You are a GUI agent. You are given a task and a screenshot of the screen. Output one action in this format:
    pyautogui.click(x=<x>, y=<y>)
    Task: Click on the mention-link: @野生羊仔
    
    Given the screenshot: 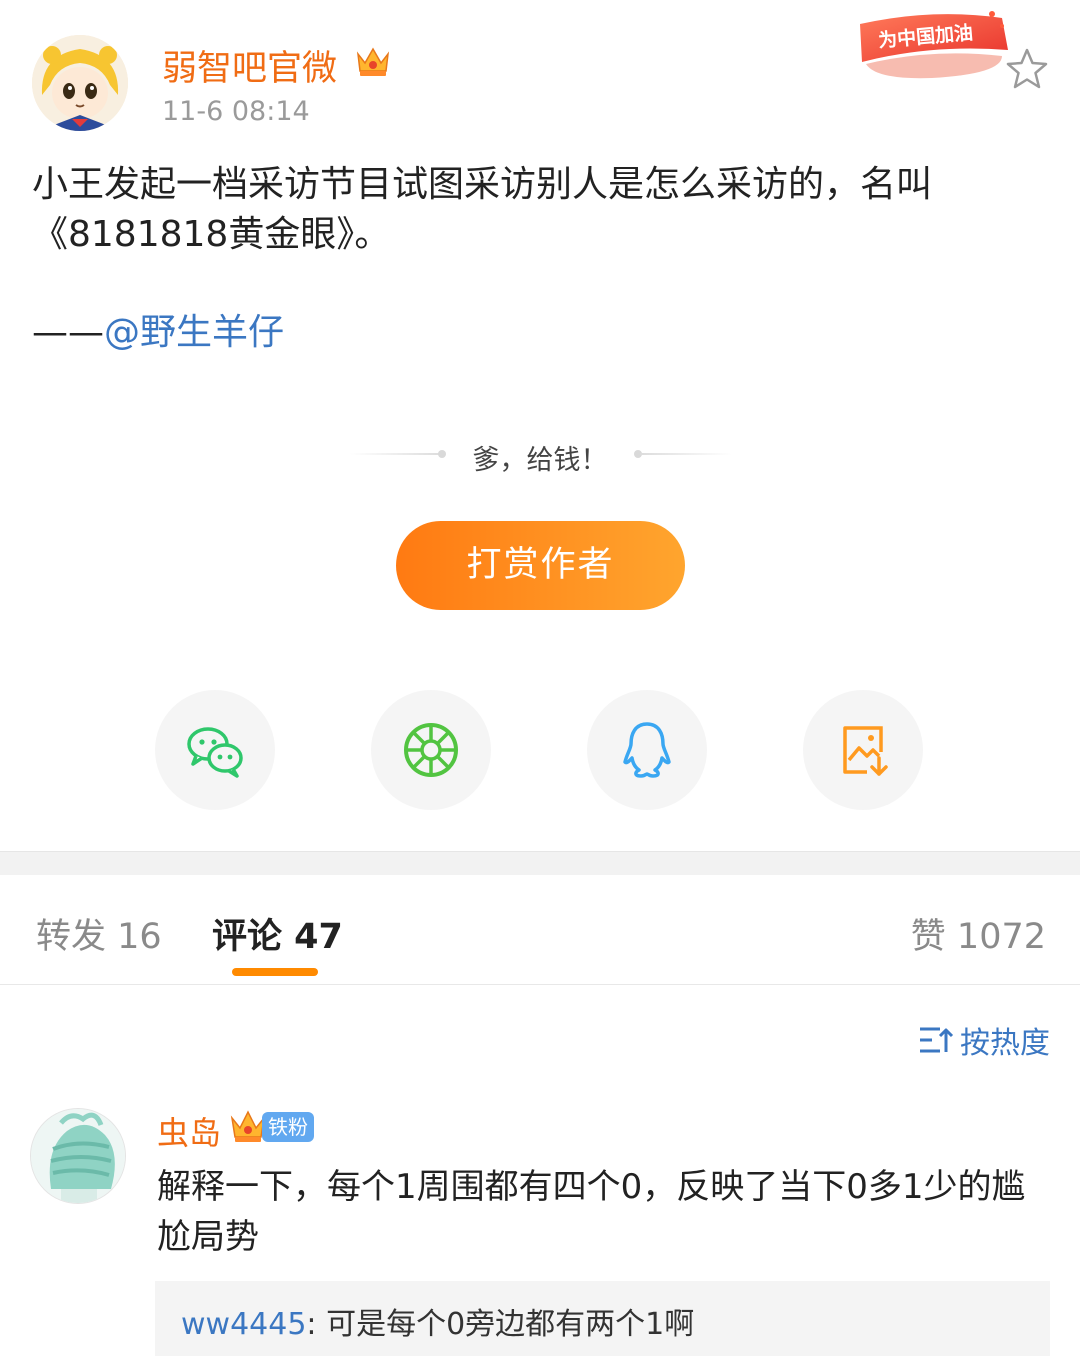 What is the action you would take?
    pyautogui.click(x=194, y=332)
    